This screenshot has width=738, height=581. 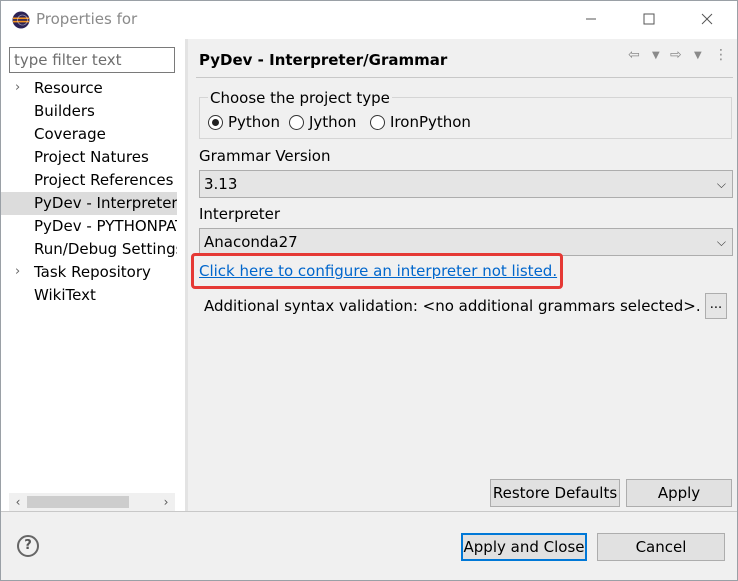 I want to click on minimize-icon, so click(x=591, y=19).